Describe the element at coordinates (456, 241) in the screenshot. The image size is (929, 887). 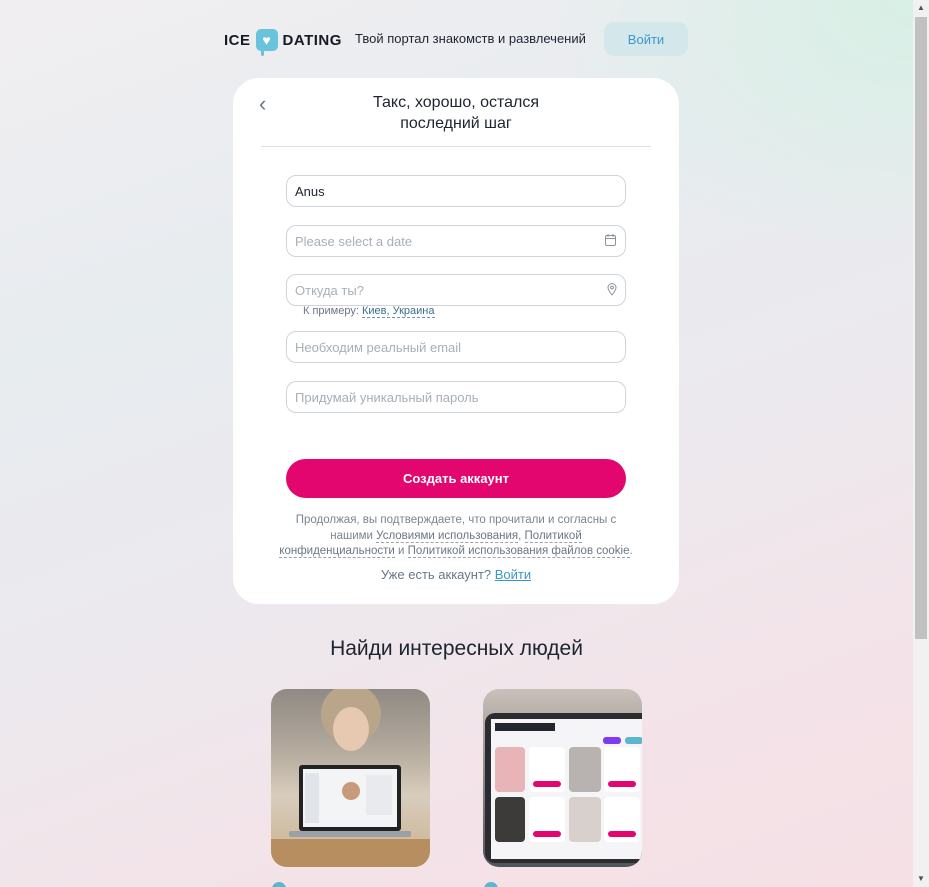
I see `birthdate-input` at that location.